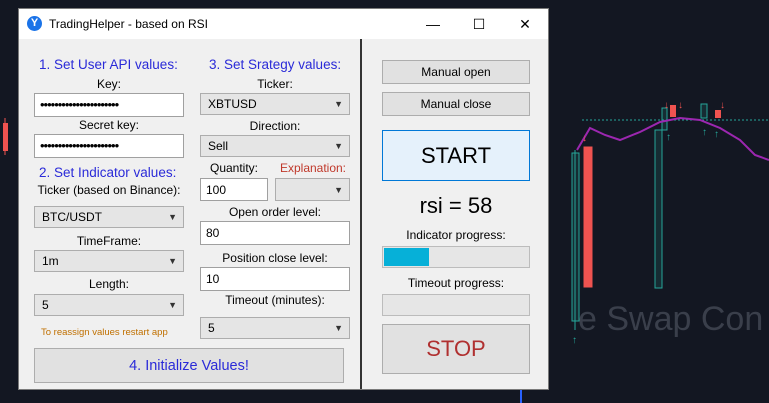 This screenshot has width=769, height=403. I want to click on indicator-header: 2. Set Indicator values:, so click(108, 172).